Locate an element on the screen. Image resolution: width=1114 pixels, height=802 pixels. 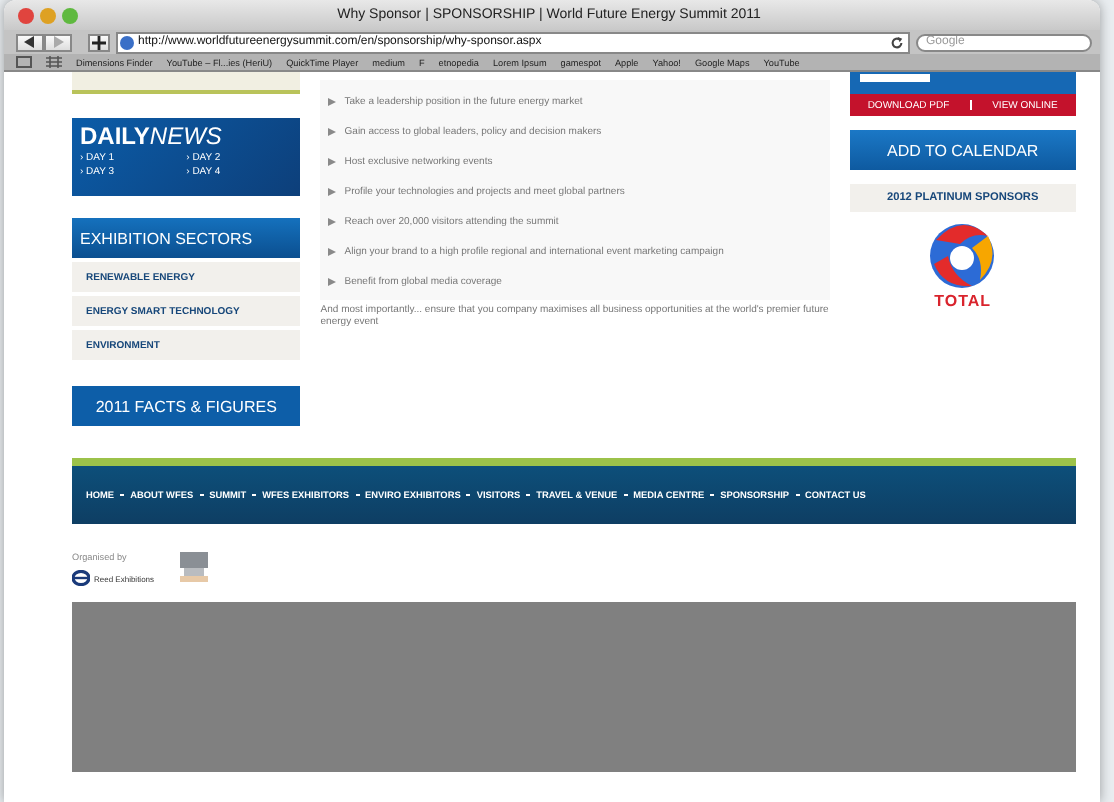
sponsor-name: TOTAL is located at coordinates (963, 301).